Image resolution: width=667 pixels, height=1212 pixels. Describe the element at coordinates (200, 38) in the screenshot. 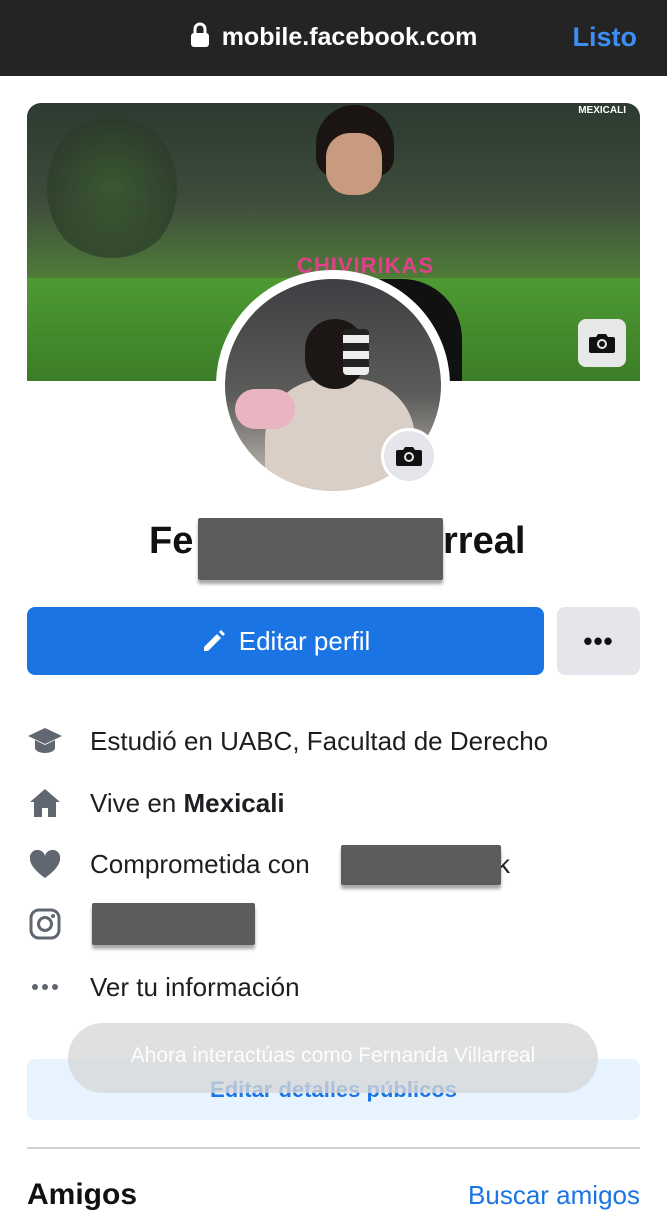

I see `lock-icon` at that location.